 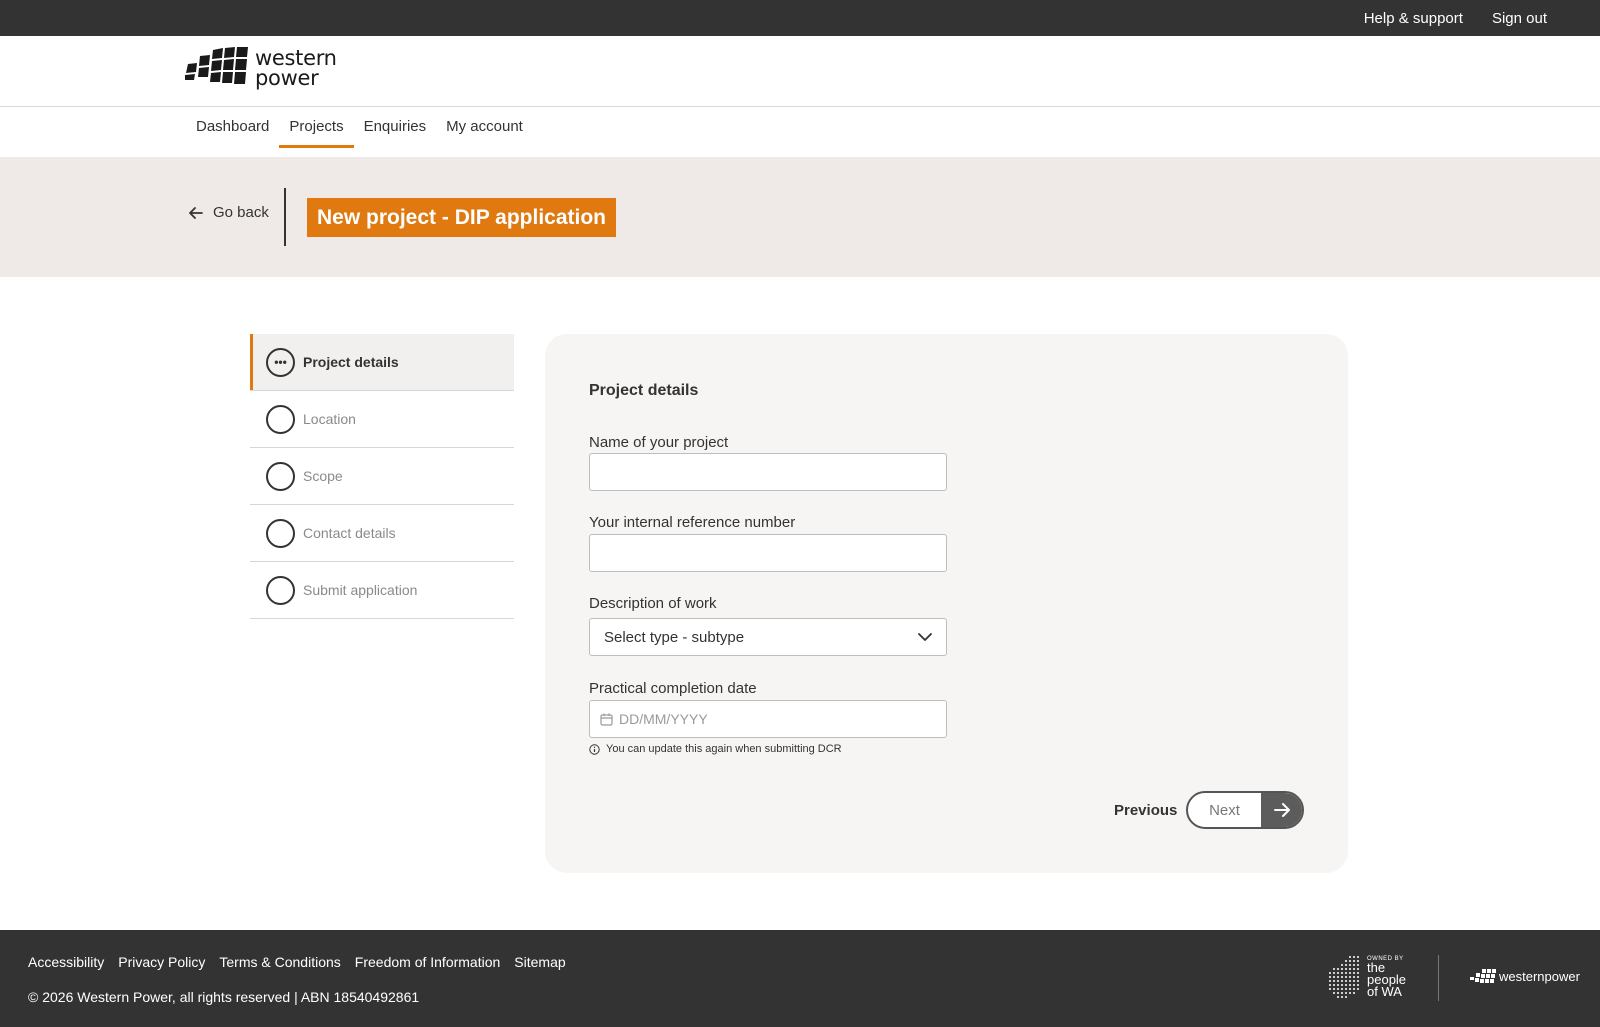 What do you see at coordinates (674, 637) in the screenshot?
I see `select-value: Select type - subtype` at bounding box center [674, 637].